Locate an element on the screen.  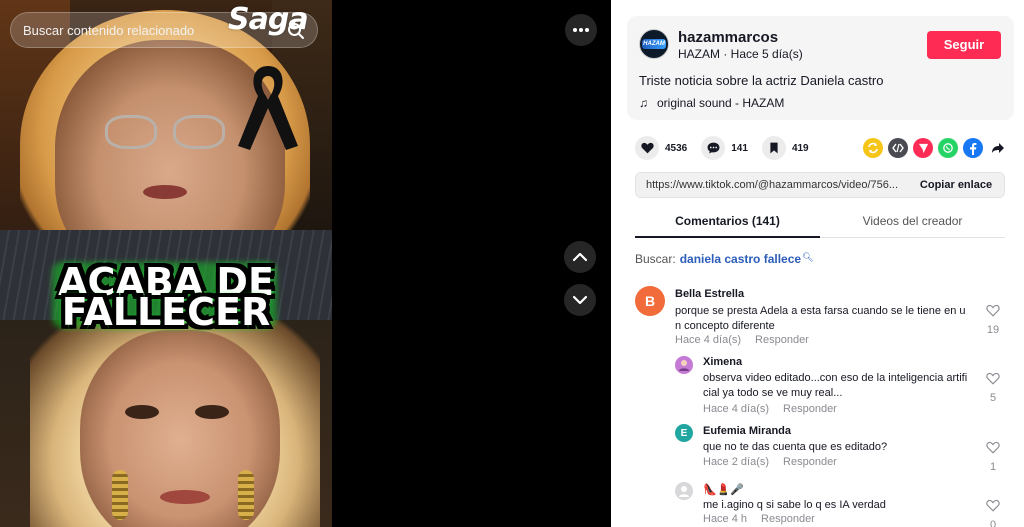
comment-bubble-icon is located at coordinates (713, 148).